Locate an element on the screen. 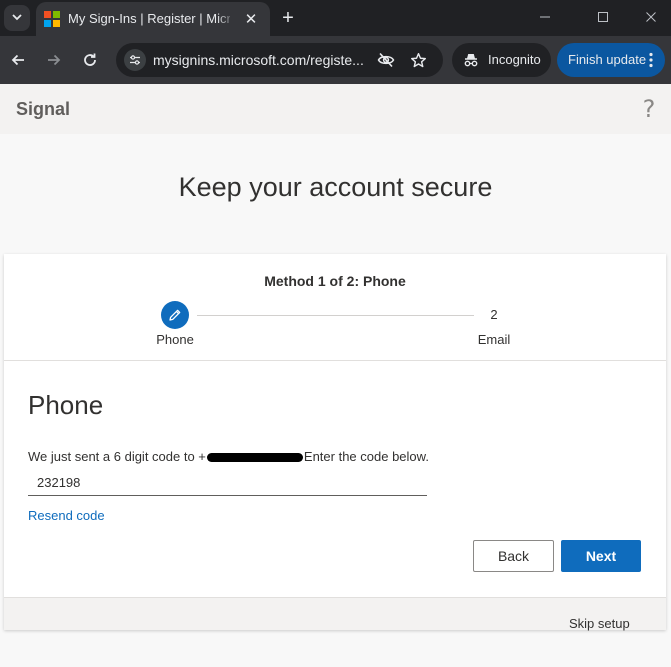 This screenshot has width=671, height=667. browser-tab: My Sign-Ins | Register | Microsoft ✕ is located at coordinates (153, 19).